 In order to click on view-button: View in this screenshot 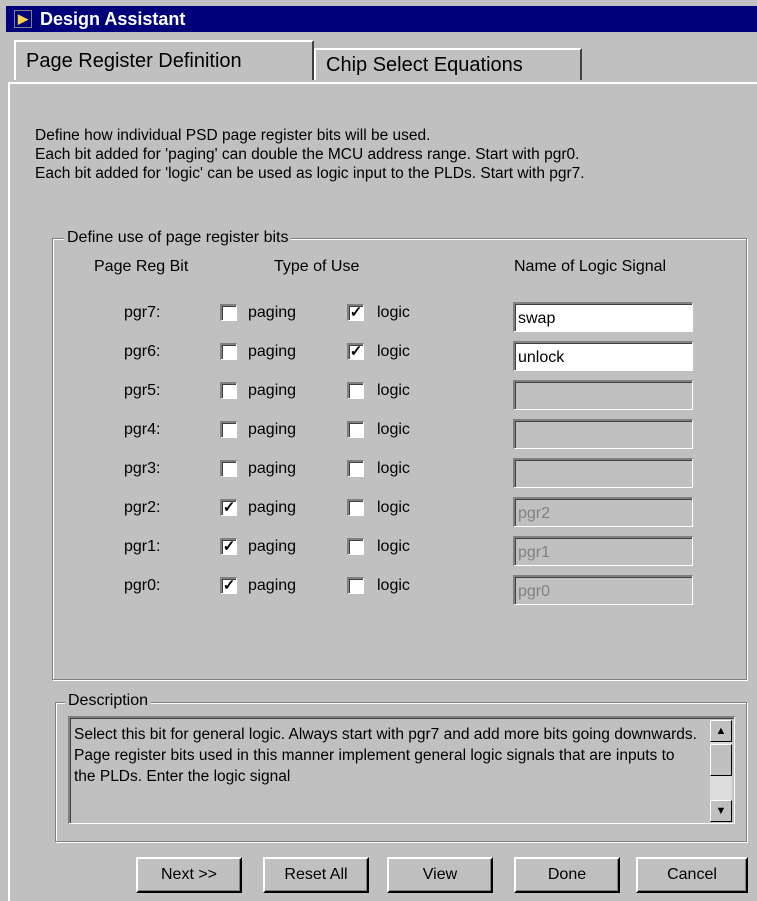, I will do `click(440, 875)`.